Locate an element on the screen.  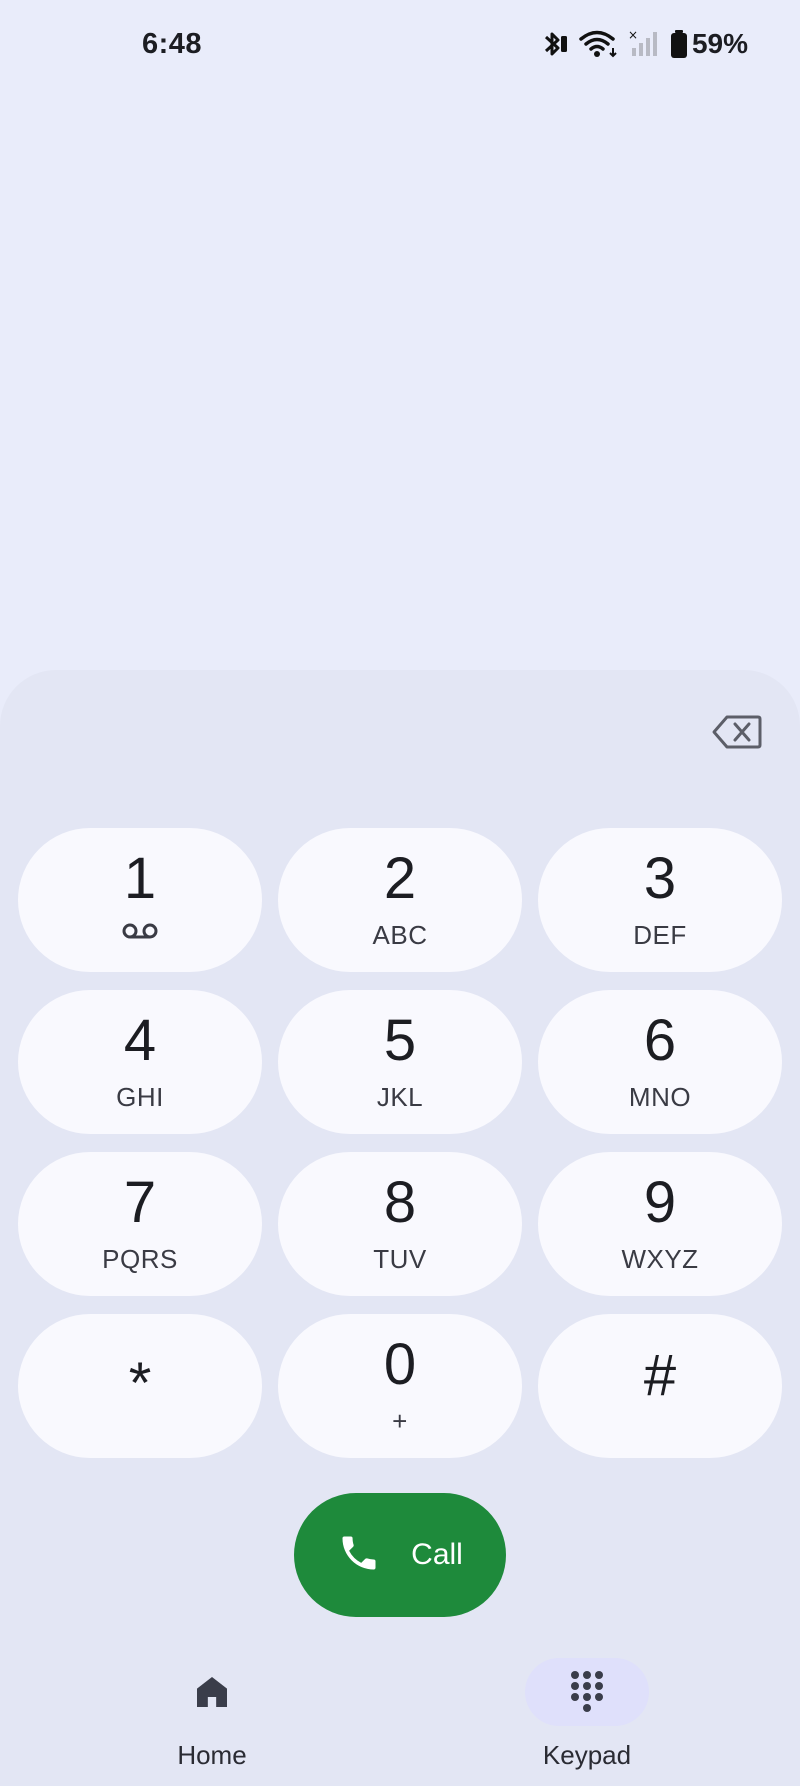
voicemail-icon is located at coordinates (140, 933).